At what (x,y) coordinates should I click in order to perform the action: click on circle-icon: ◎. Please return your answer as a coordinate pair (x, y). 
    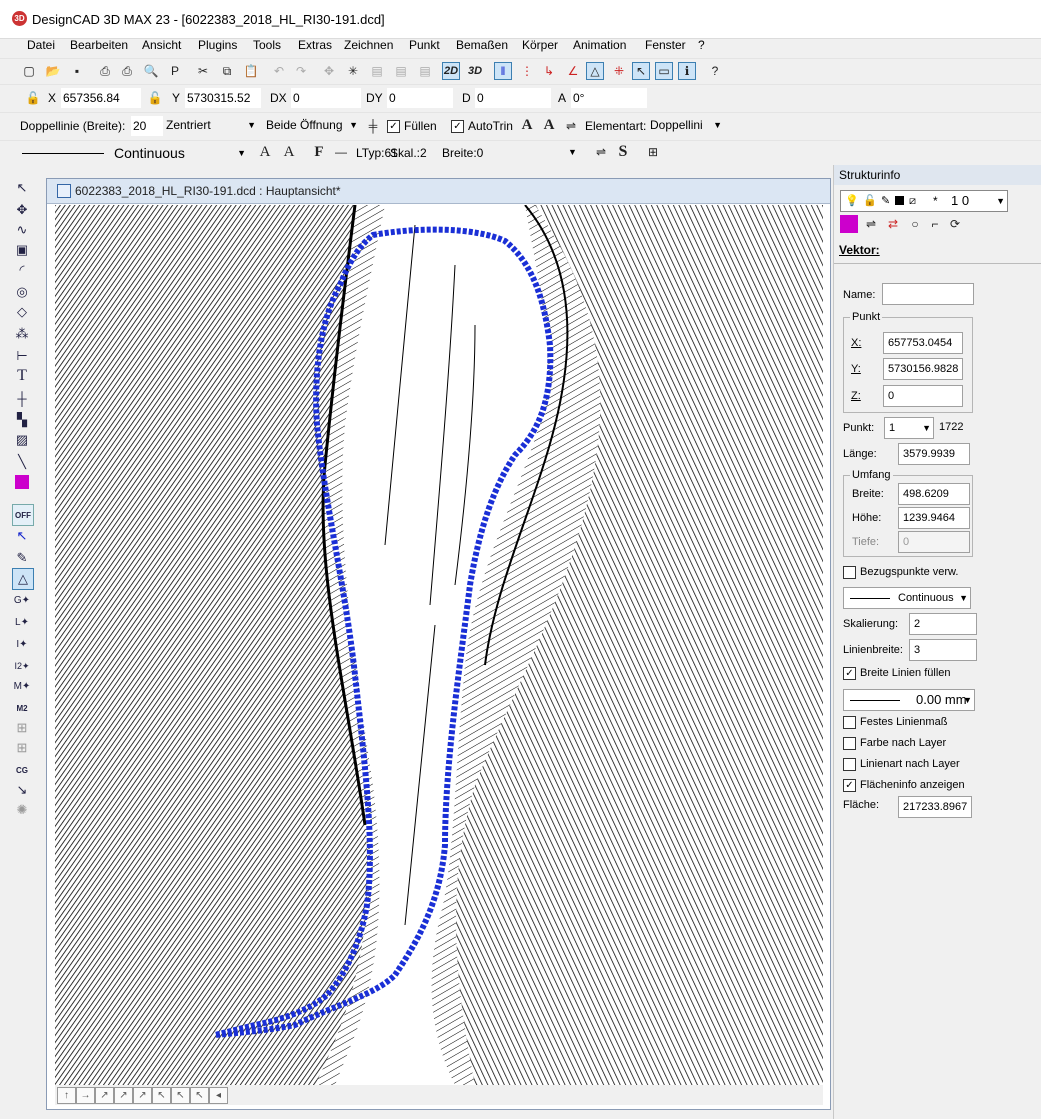
    Looking at the image, I should click on (22, 292).